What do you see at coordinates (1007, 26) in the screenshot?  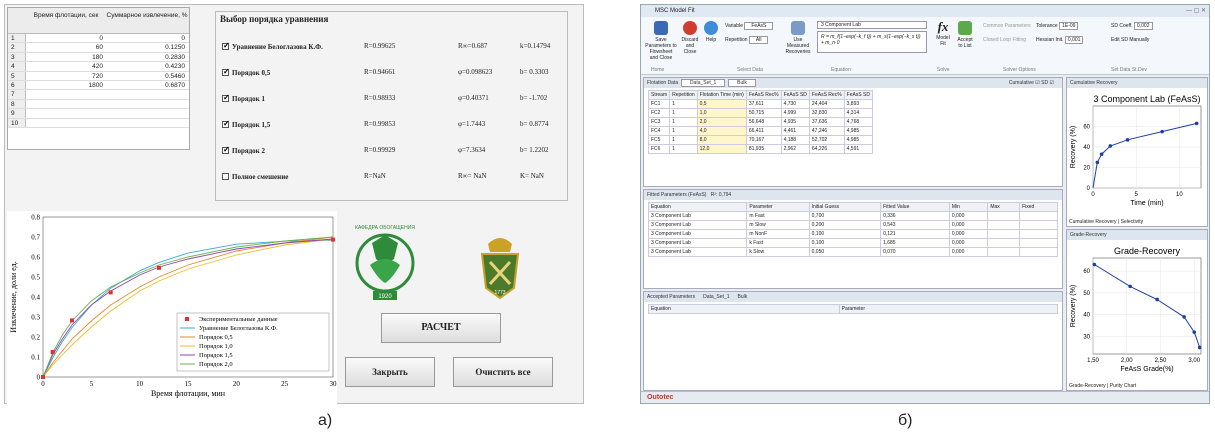 I see `common-params-checkbox: Common Parameters` at bounding box center [1007, 26].